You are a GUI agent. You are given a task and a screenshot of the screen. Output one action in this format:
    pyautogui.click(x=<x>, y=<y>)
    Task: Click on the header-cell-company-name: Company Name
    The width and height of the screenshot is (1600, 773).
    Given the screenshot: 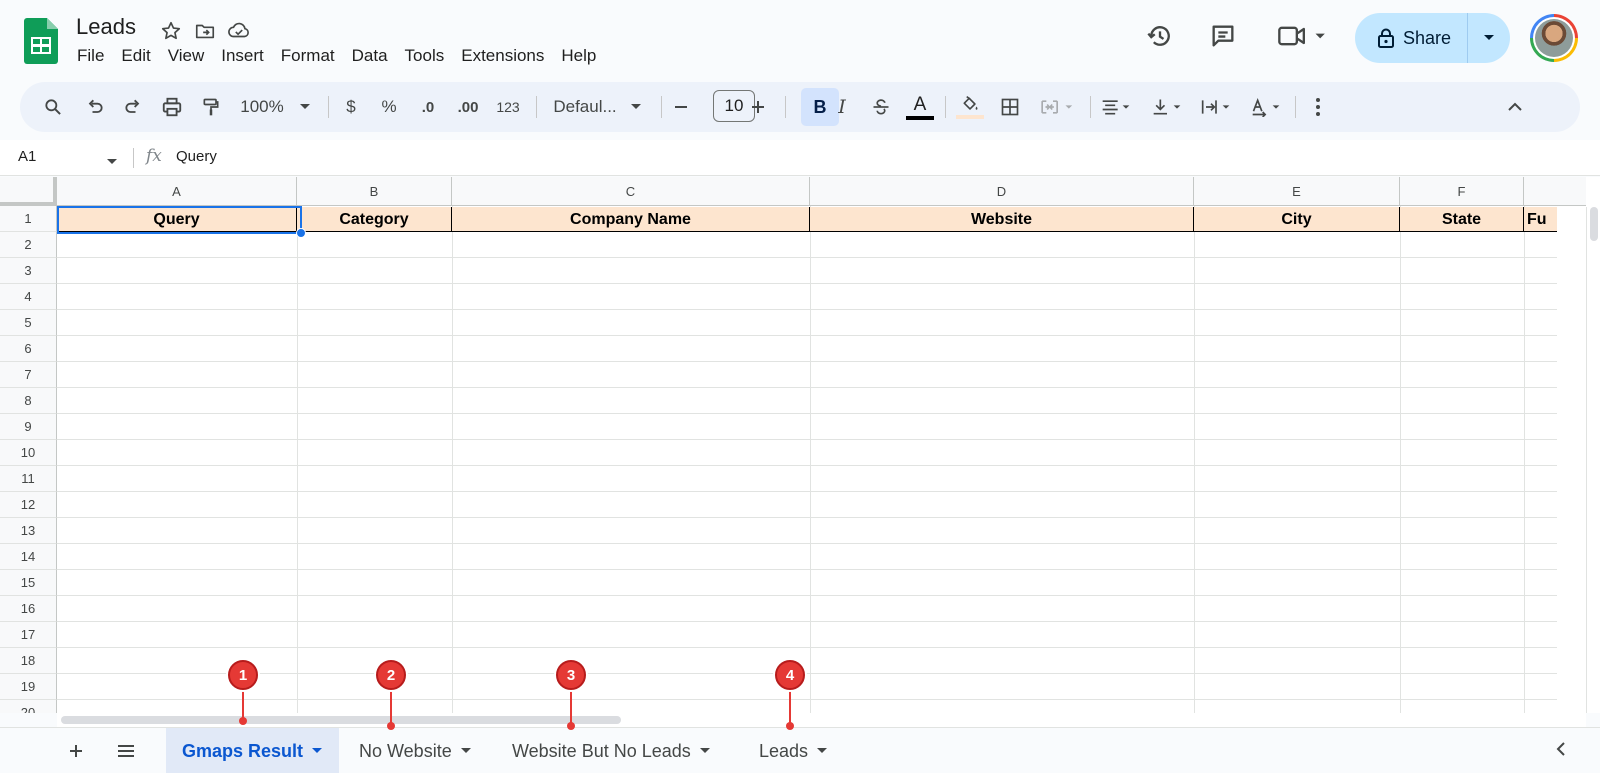 What is the action you would take?
    pyautogui.click(x=631, y=219)
    